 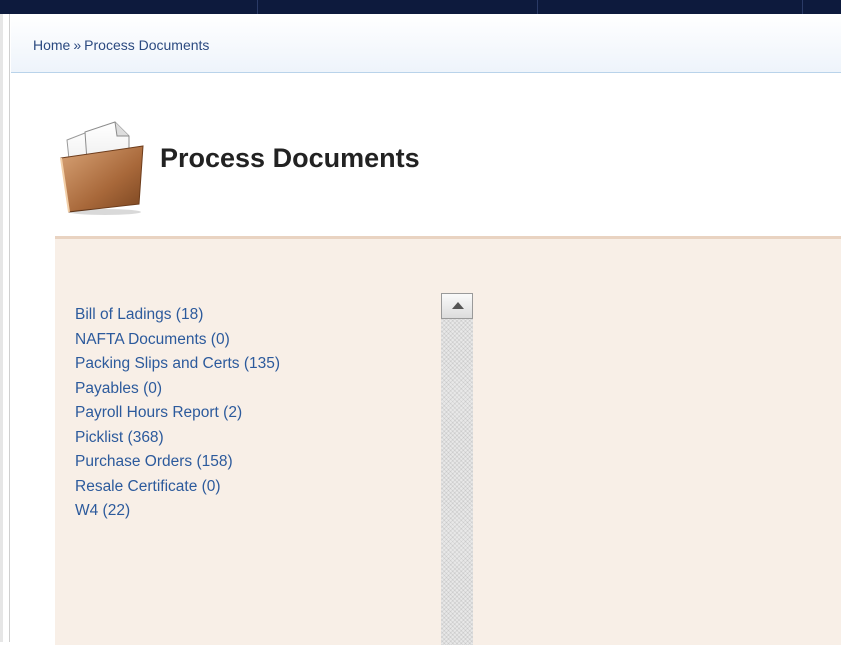 I want to click on top-nav-bar, so click(x=420, y=7).